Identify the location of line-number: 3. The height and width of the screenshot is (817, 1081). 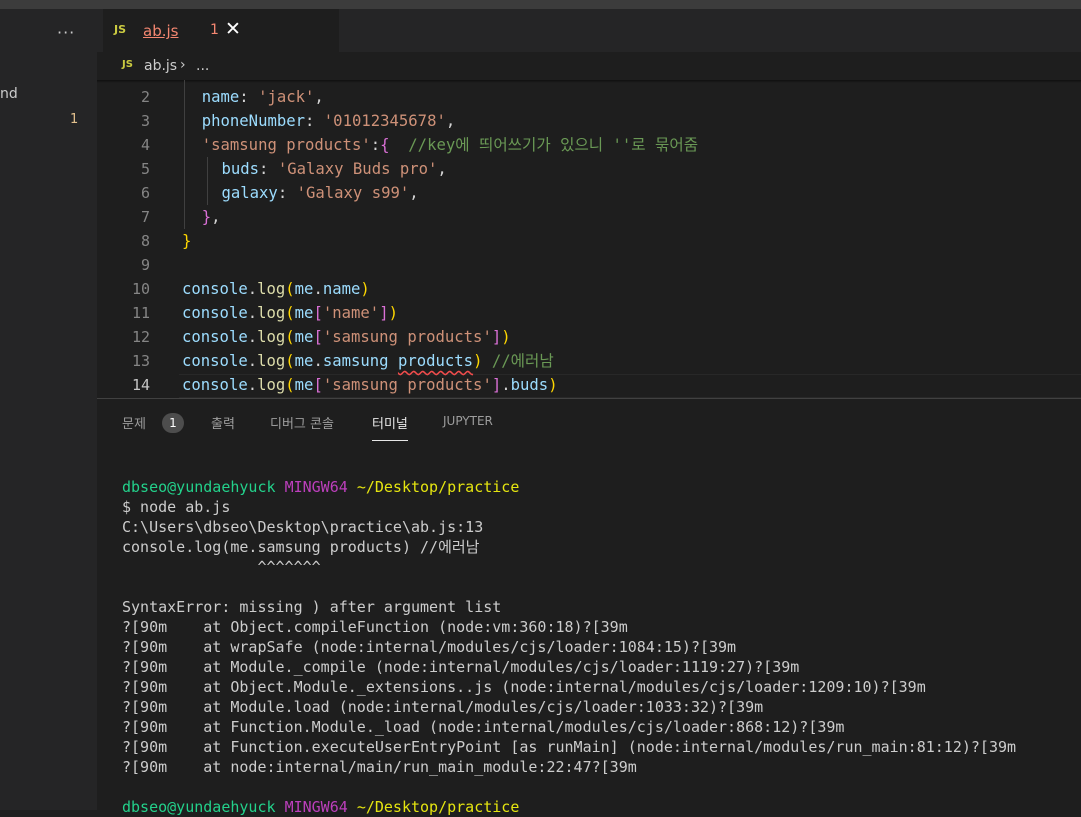
(145, 121).